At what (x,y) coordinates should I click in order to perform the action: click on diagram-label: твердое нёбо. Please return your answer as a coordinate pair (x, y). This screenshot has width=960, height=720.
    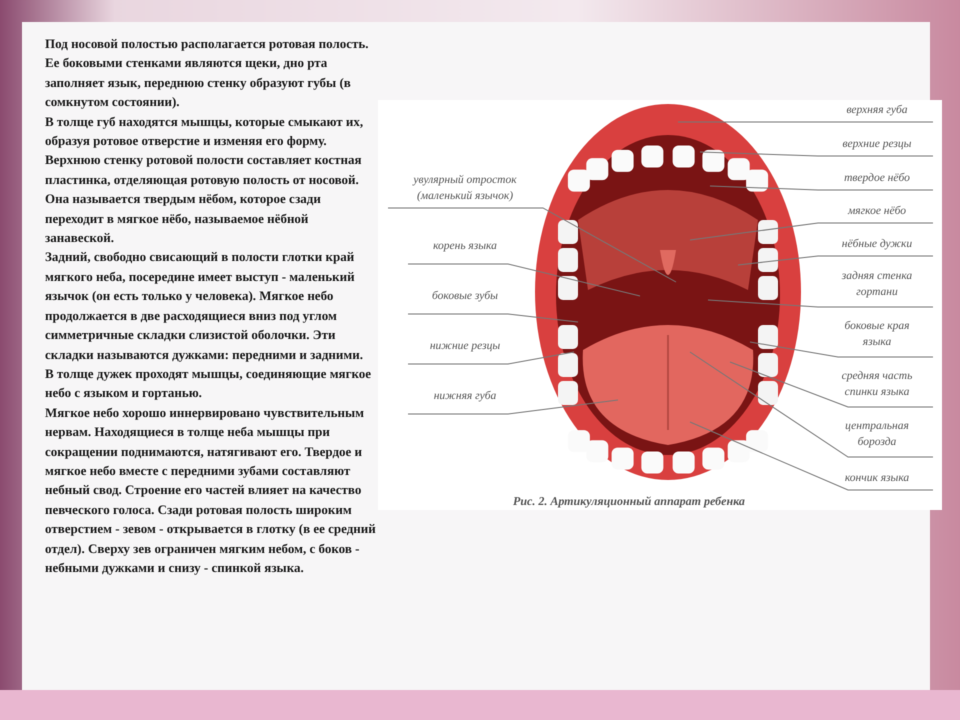
    Looking at the image, I should click on (877, 178).